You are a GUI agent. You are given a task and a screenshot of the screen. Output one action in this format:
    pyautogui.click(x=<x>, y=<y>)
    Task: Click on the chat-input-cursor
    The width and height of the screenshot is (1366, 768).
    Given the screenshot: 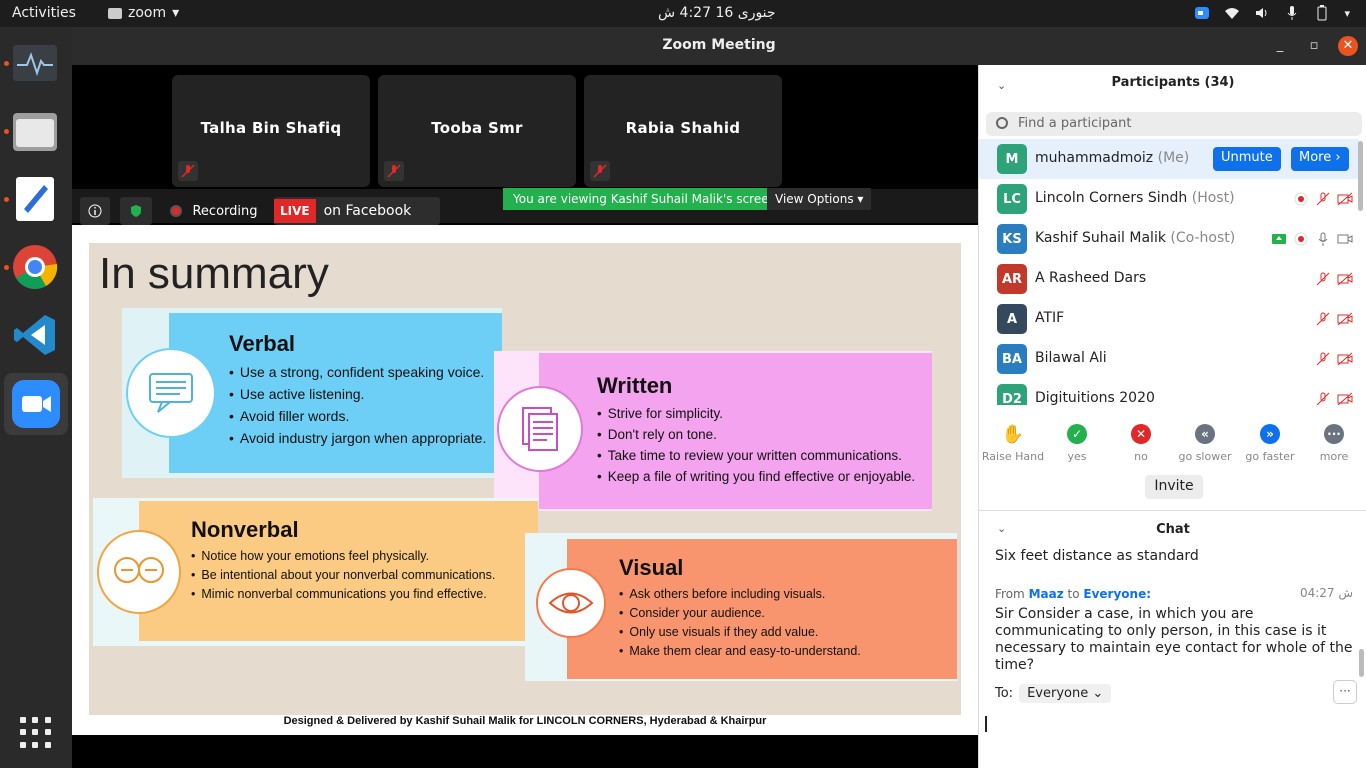 What is the action you would take?
    pyautogui.click(x=986, y=724)
    